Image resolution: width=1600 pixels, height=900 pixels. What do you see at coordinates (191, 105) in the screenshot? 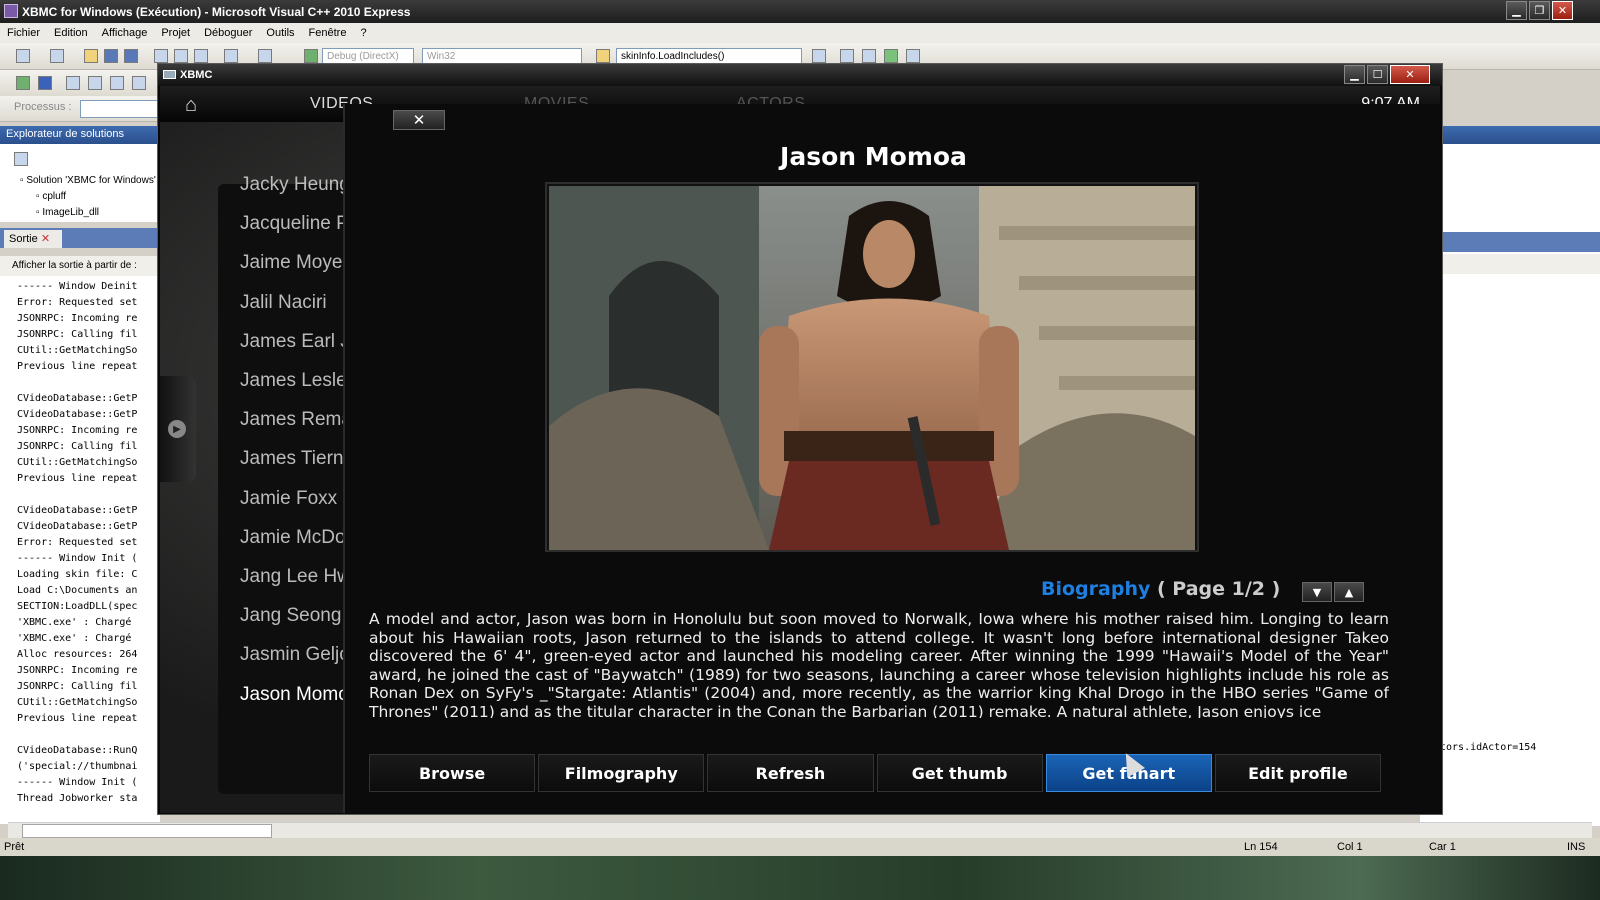
I see `home-icon: ⌂` at bounding box center [191, 105].